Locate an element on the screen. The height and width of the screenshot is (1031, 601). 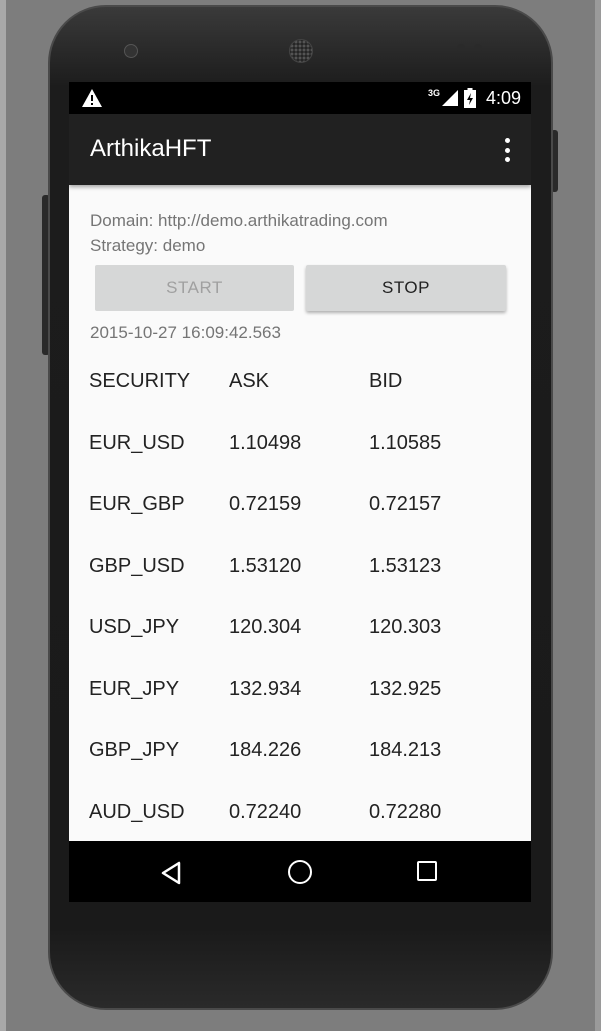
action-buttons: START STOP is located at coordinates (300, 288).